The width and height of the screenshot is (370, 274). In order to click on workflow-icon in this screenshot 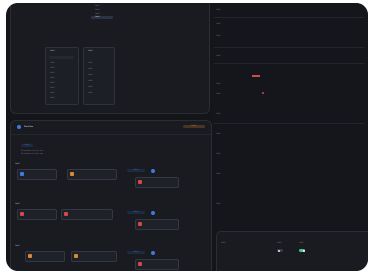, I will do `click(19, 127)`.